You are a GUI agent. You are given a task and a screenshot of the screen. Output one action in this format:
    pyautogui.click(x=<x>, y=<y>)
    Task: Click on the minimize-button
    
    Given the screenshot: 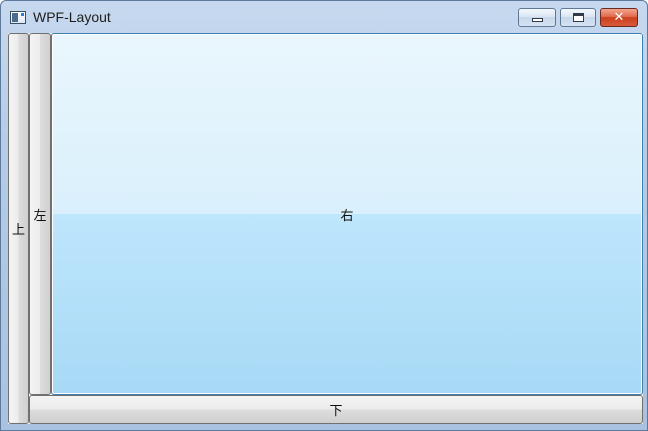 What is the action you would take?
    pyautogui.click(x=537, y=17)
    